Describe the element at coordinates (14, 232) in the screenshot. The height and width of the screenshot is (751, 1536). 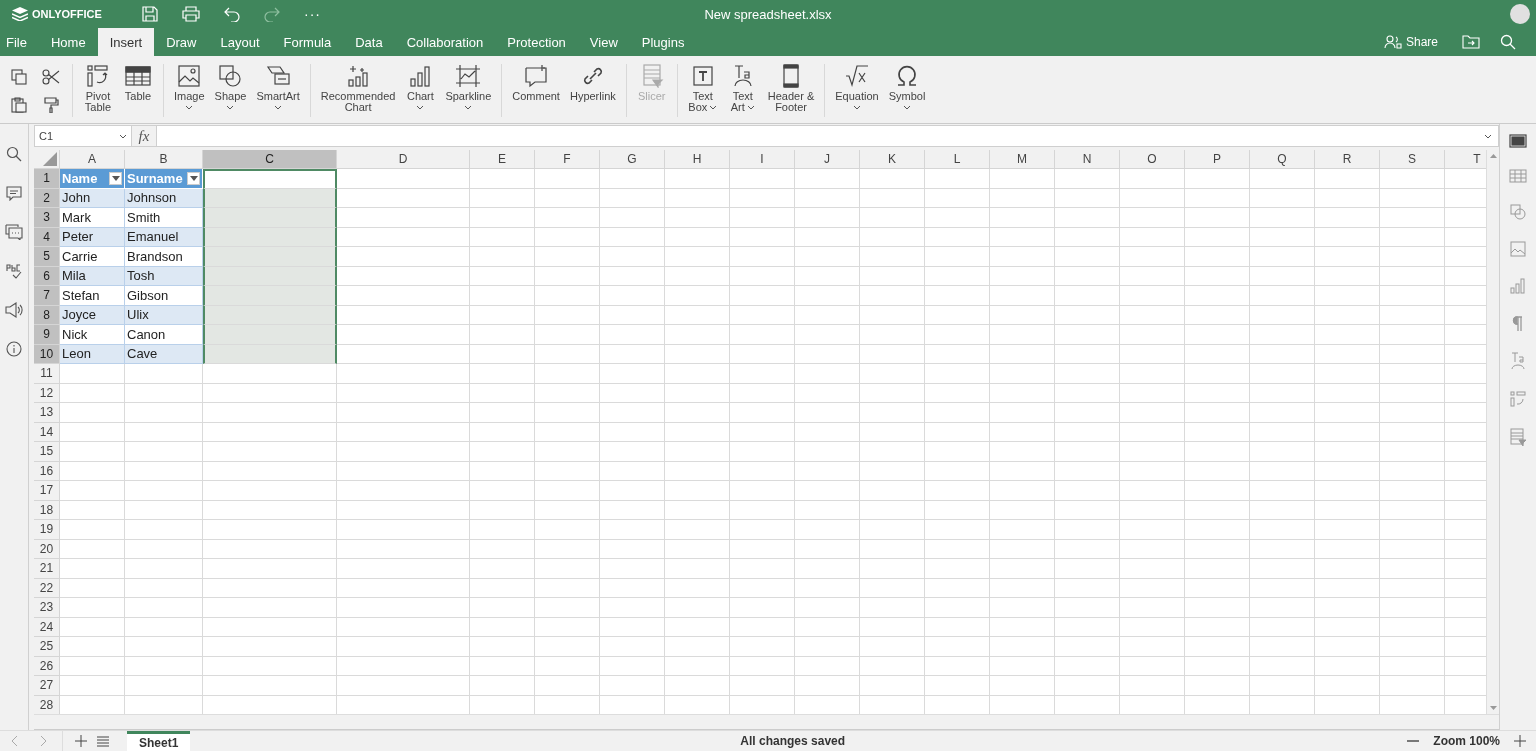
I see `chat-button` at that location.